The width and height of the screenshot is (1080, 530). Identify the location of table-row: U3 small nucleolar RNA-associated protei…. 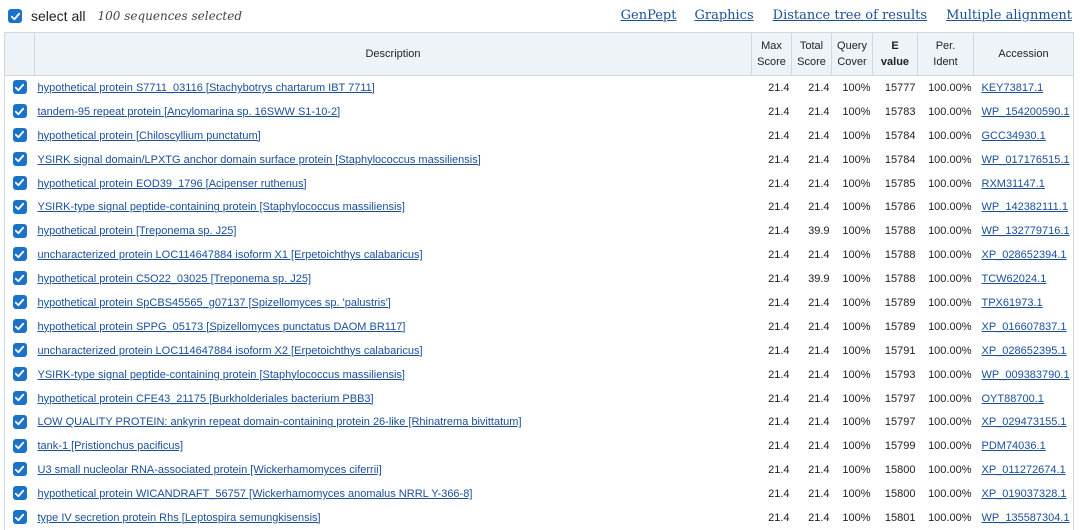
(539, 470).